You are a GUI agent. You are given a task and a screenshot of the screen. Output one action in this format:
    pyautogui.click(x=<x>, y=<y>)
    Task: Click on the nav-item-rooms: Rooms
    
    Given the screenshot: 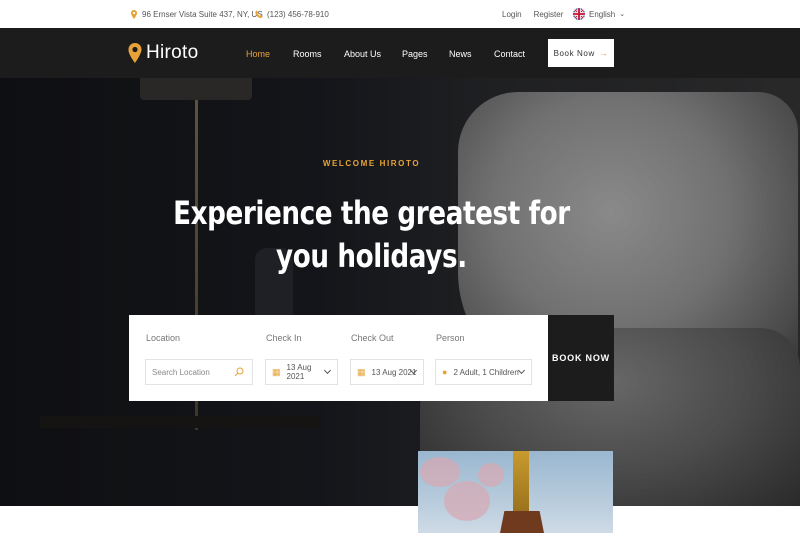 What is the action you would take?
    pyautogui.click(x=307, y=54)
    